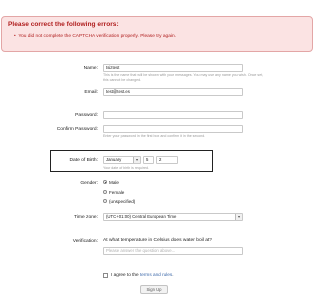 The width and height of the screenshot is (328, 300). What do you see at coordinates (117, 192) in the screenshot?
I see `gender-option-female-label: Female` at bounding box center [117, 192].